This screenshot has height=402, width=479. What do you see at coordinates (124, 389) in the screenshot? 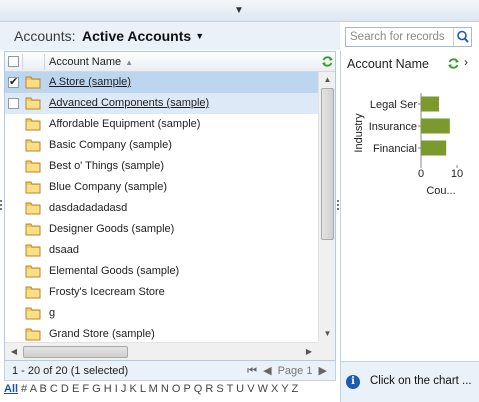
I see `alpha-filter-j: J` at bounding box center [124, 389].